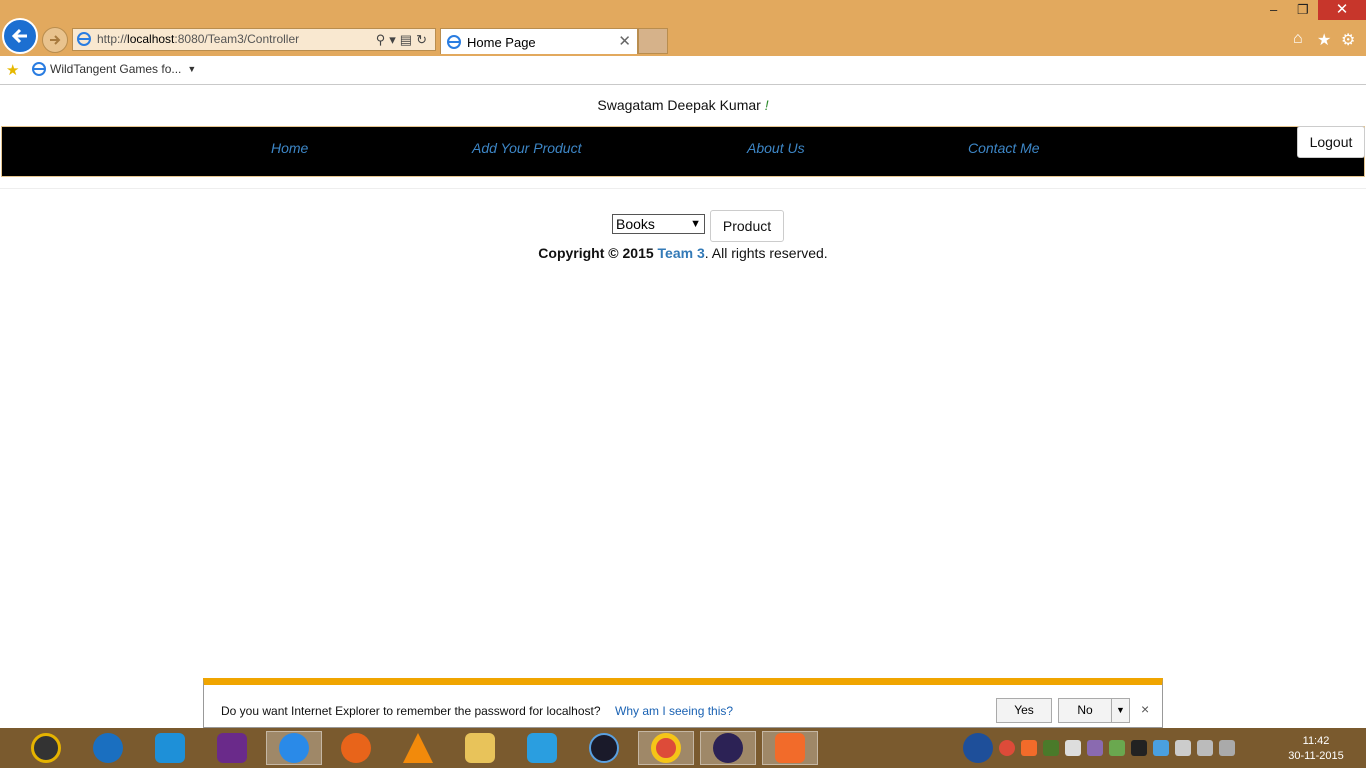 Image resolution: width=1366 pixels, height=768 pixels. I want to click on eclipse-icon, so click(728, 748).